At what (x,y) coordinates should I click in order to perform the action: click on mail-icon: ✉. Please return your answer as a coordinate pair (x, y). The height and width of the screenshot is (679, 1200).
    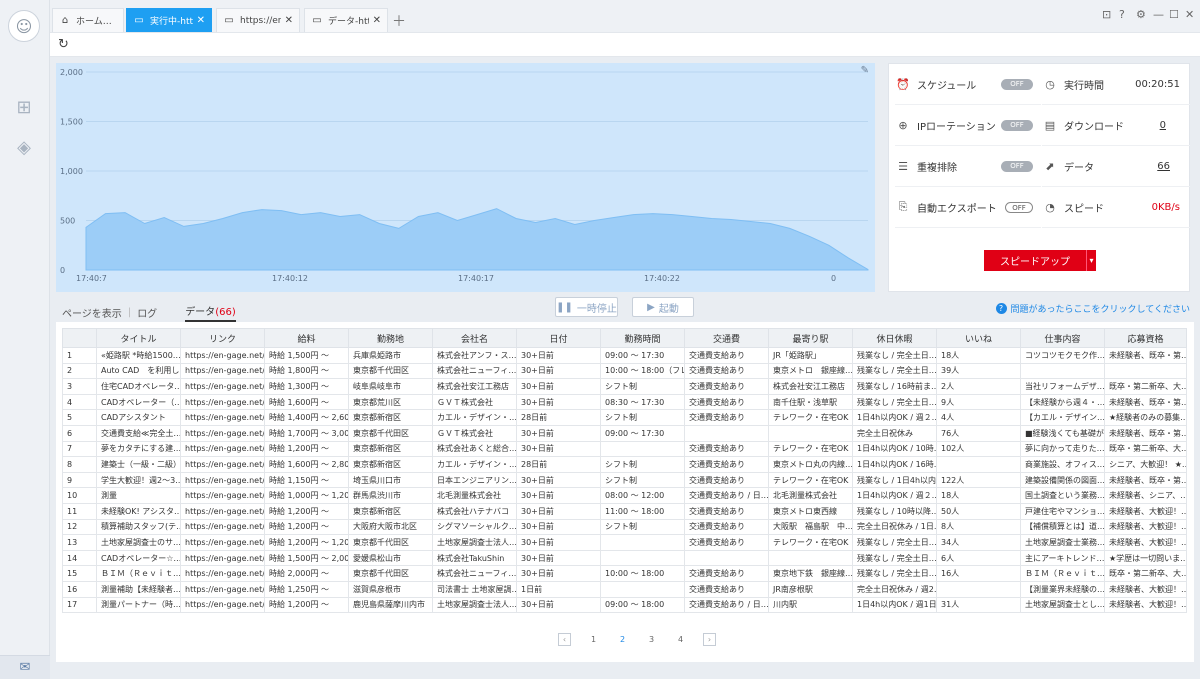
    Looking at the image, I should click on (25, 667).